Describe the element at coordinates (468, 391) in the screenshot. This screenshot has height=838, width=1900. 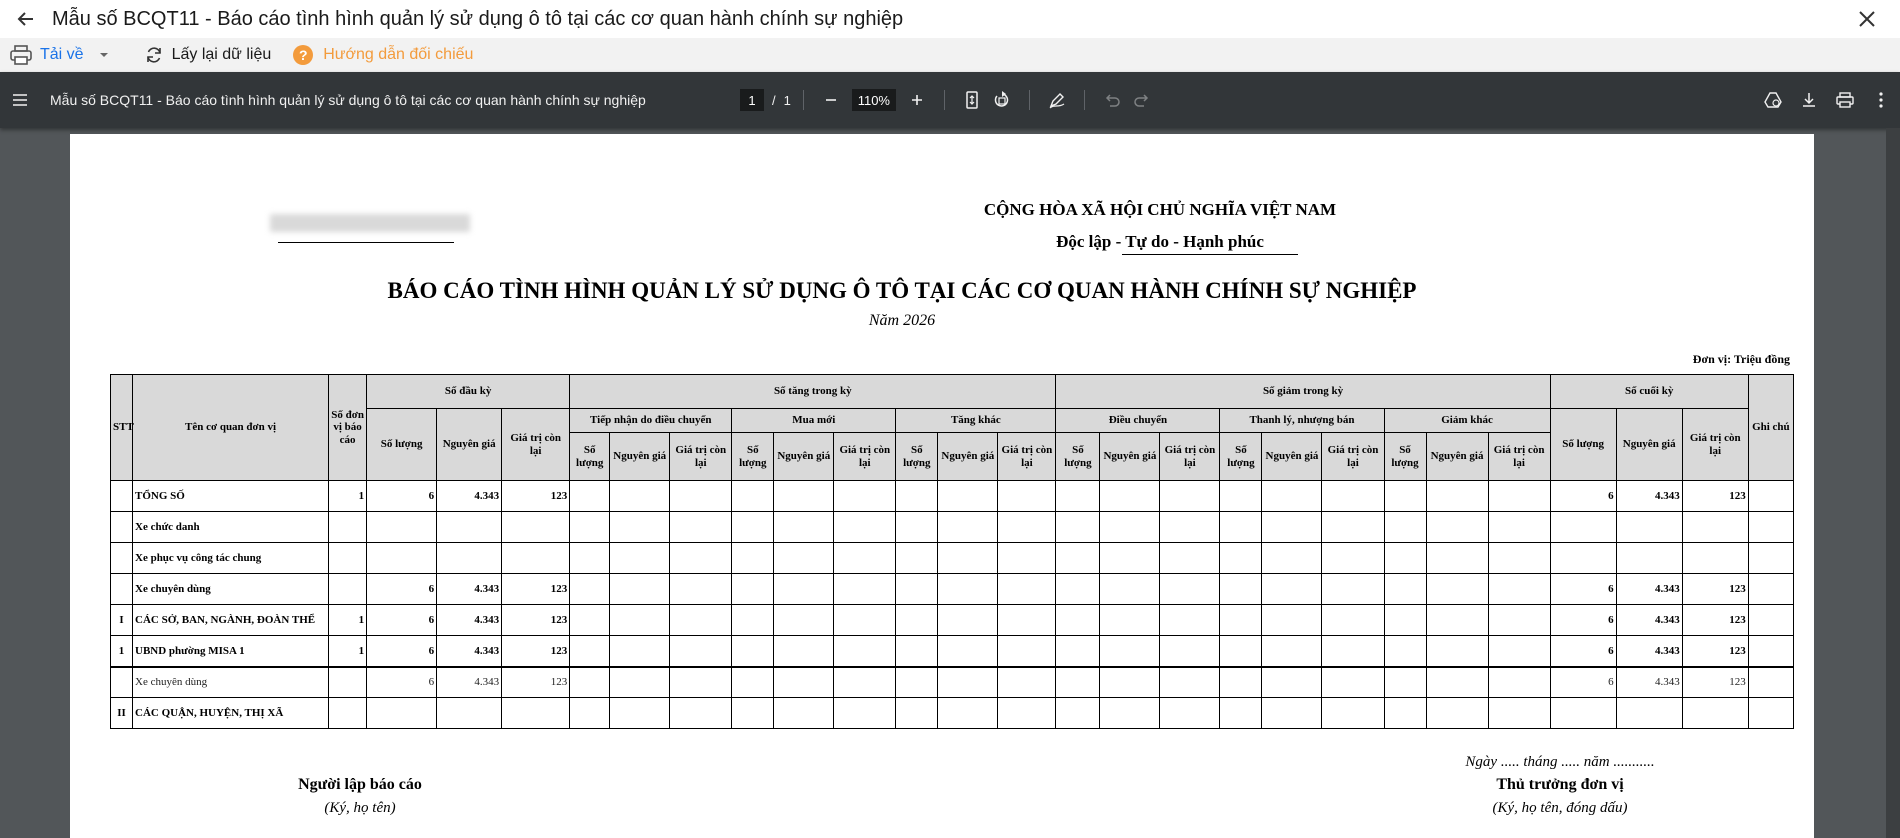
I see `header-opening: Số đầu kỳ` at that location.